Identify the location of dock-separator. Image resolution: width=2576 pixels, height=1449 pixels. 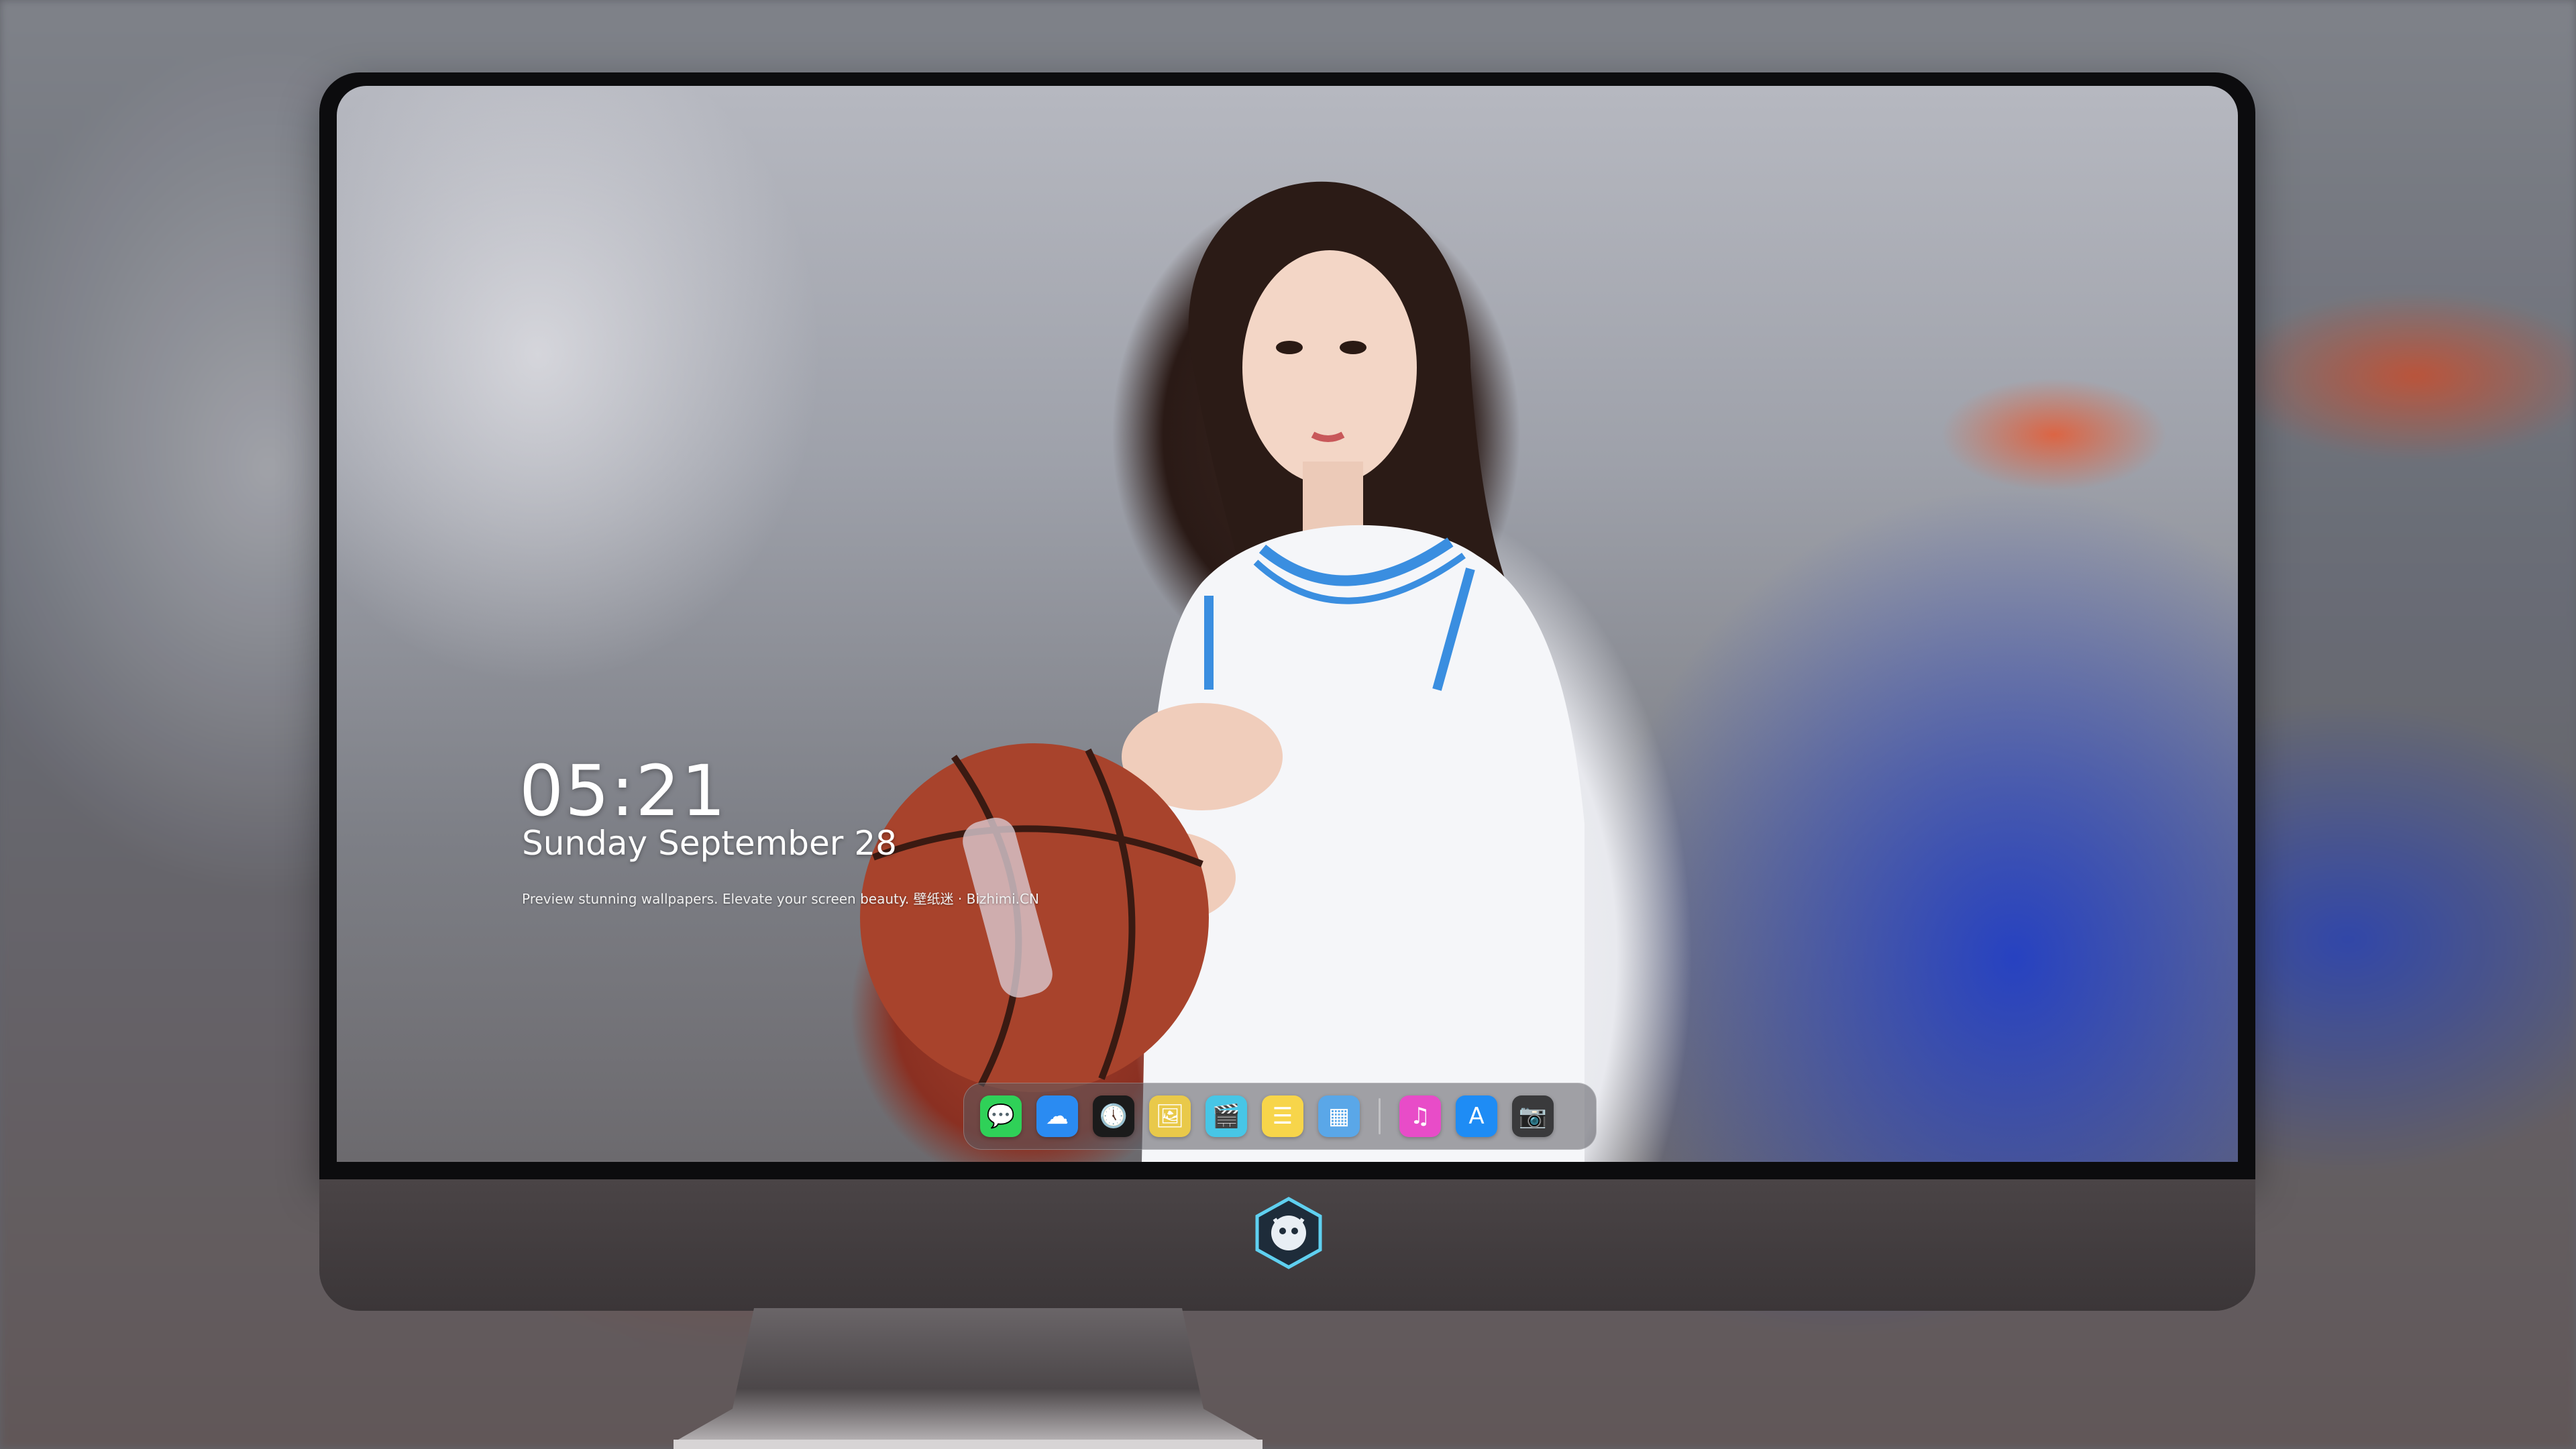
(1380, 1116).